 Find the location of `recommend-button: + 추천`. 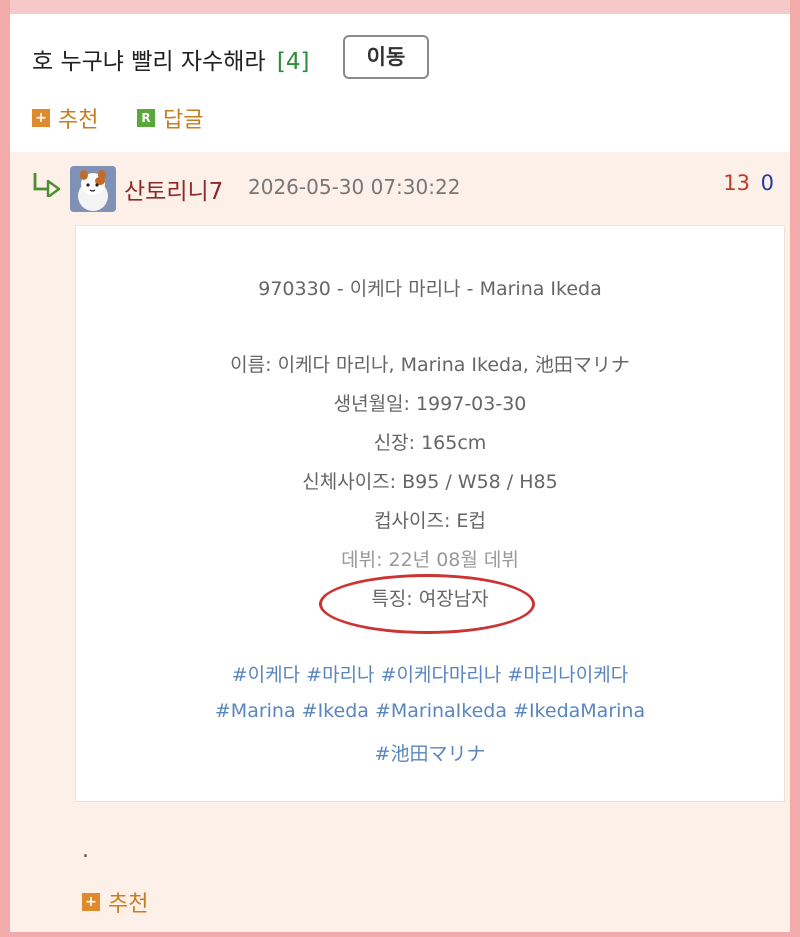

recommend-button: + 추천 is located at coordinates (65, 118).